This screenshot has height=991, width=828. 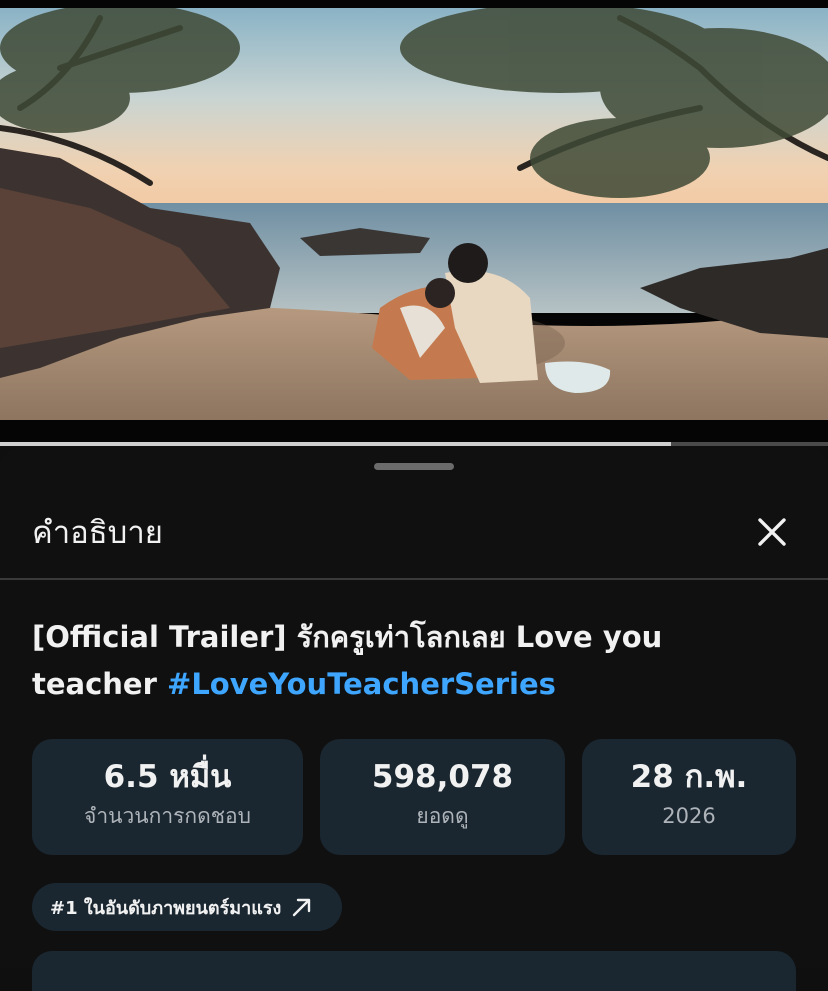 I want to click on close-icon, so click(x=772, y=532).